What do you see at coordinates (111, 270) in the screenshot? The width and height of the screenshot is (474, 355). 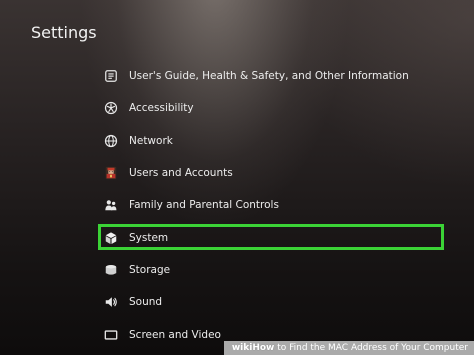 I see `storage-icon` at bounding box center [111, 270].